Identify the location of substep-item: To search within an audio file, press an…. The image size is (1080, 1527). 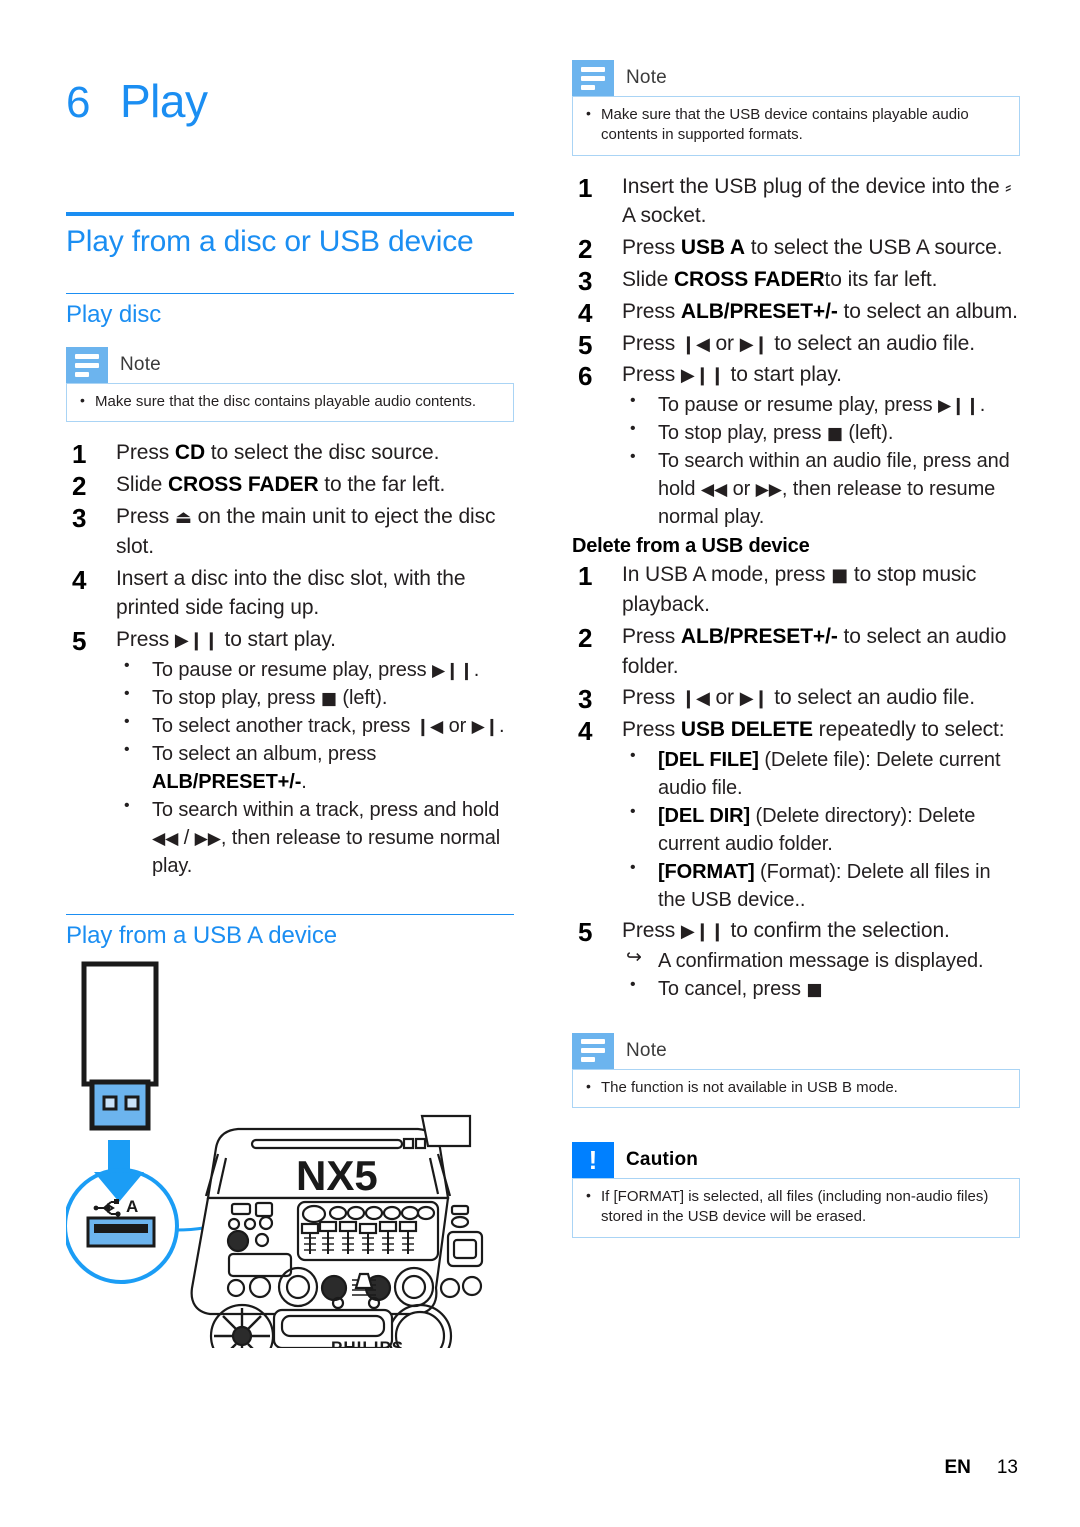
(821, 488).